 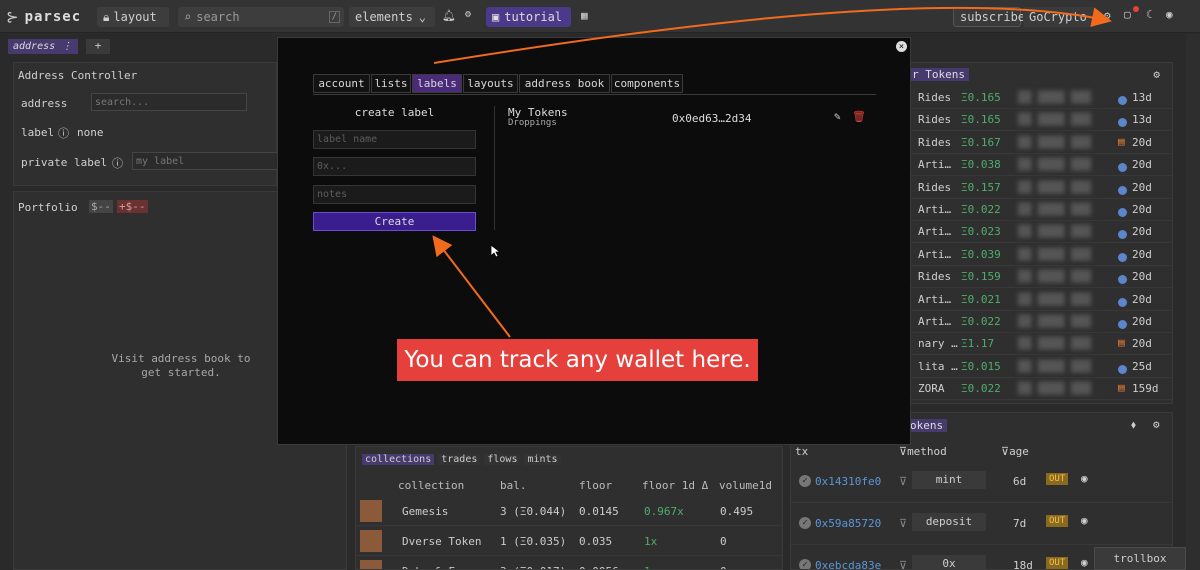 I want to click on tutorial-callout: You can track any wallet here., so click(x=577, y=360).